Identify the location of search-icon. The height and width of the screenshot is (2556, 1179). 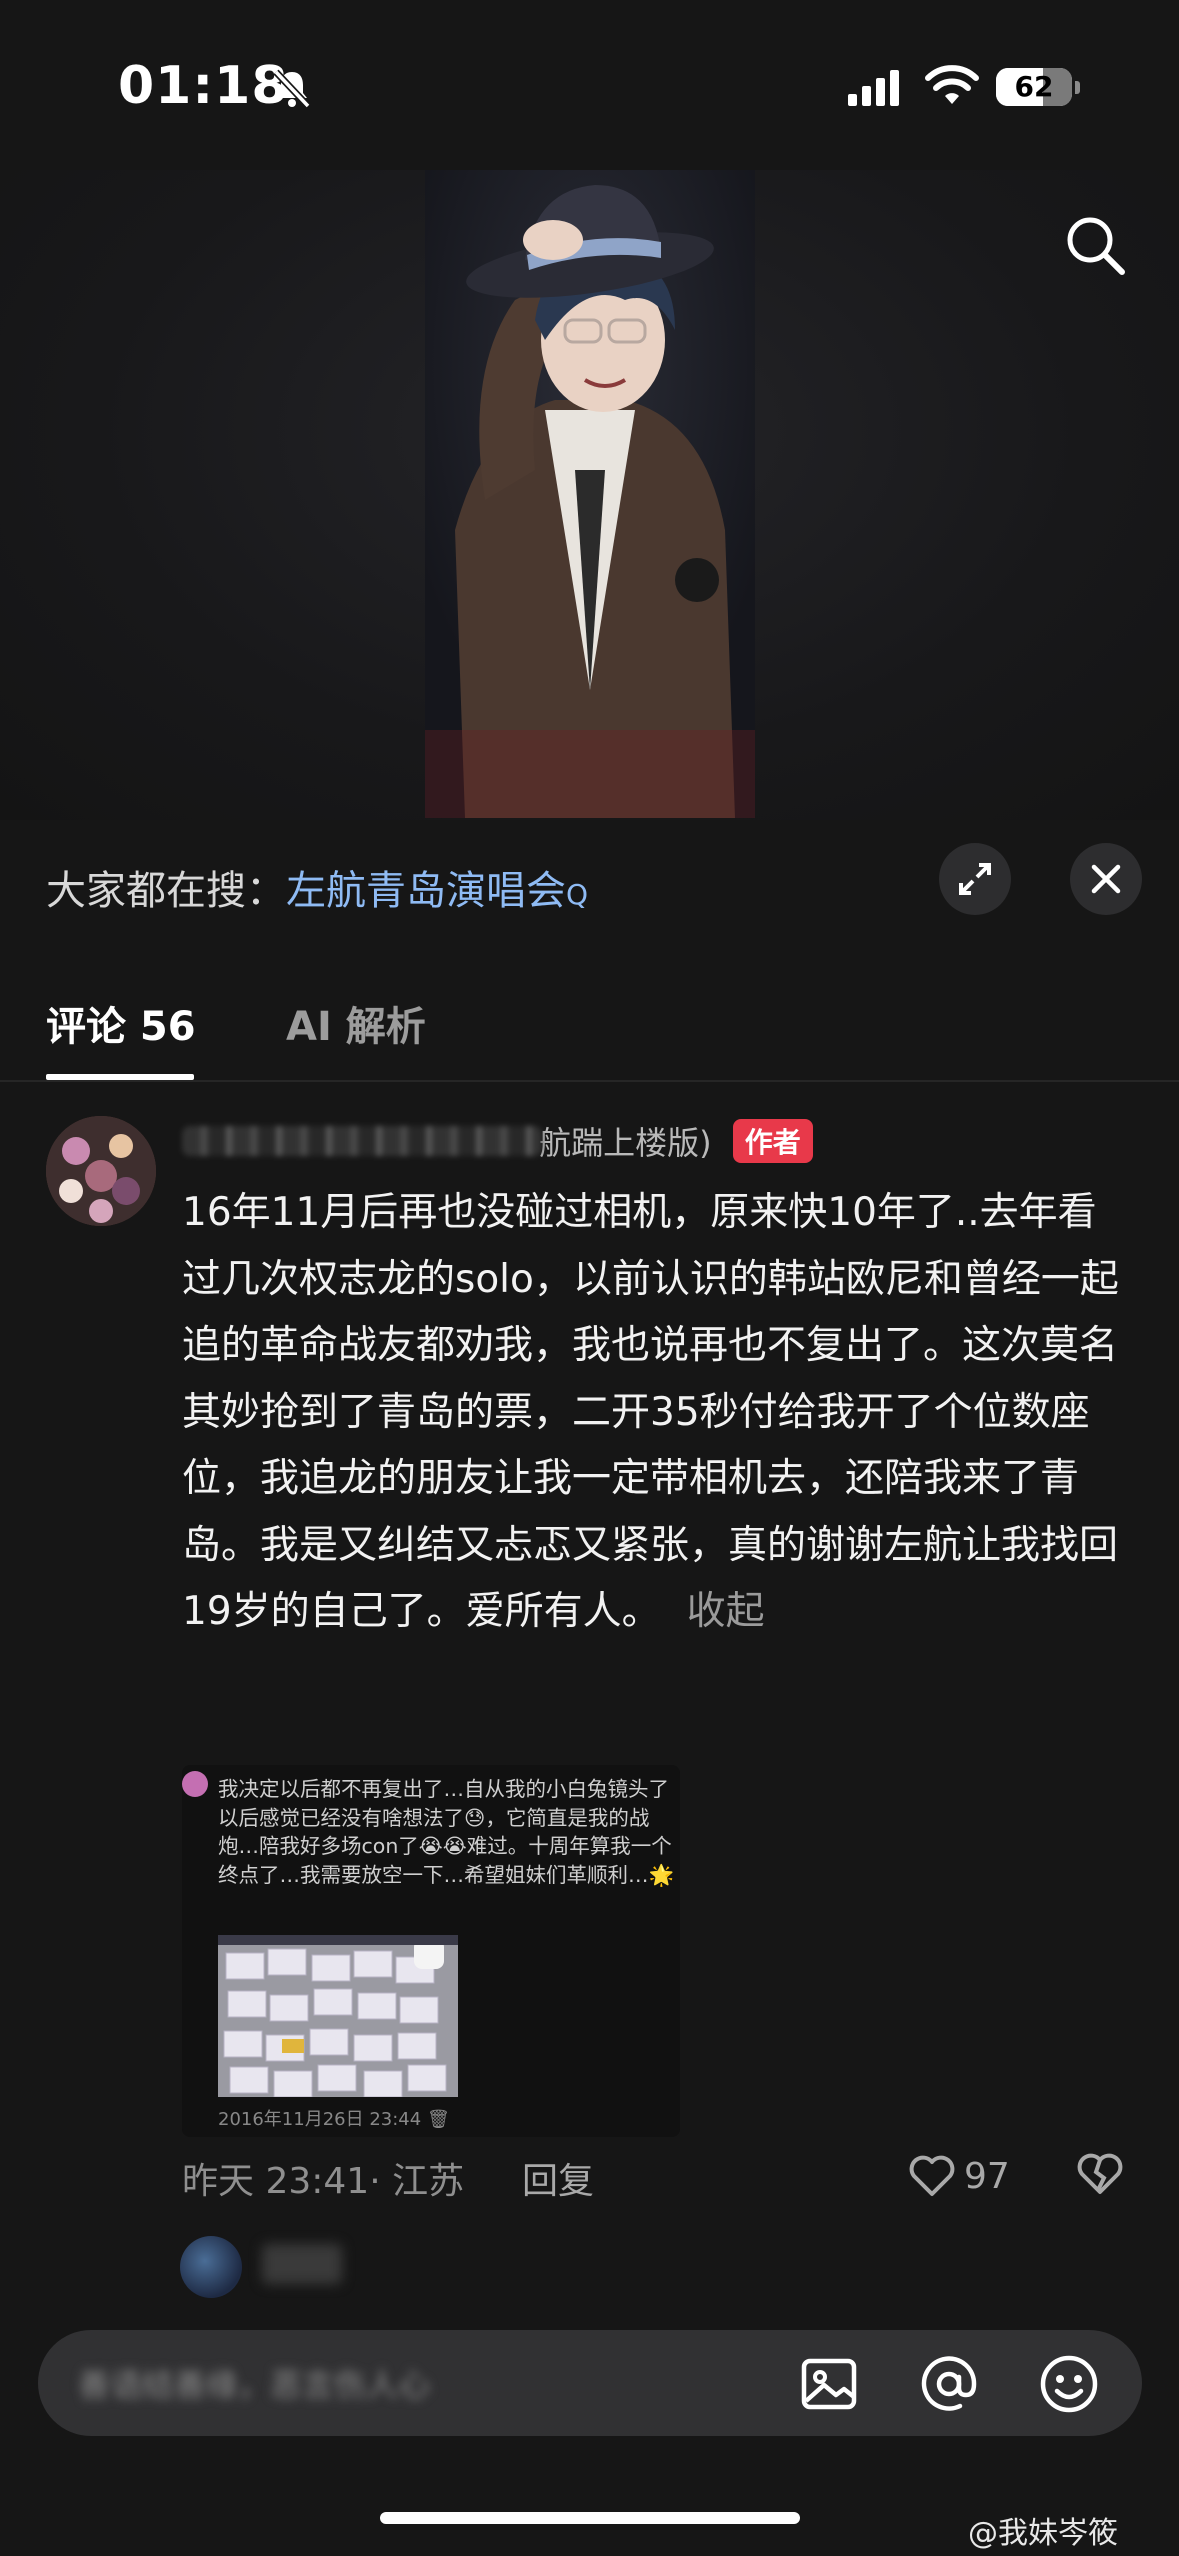
(1095, 245).